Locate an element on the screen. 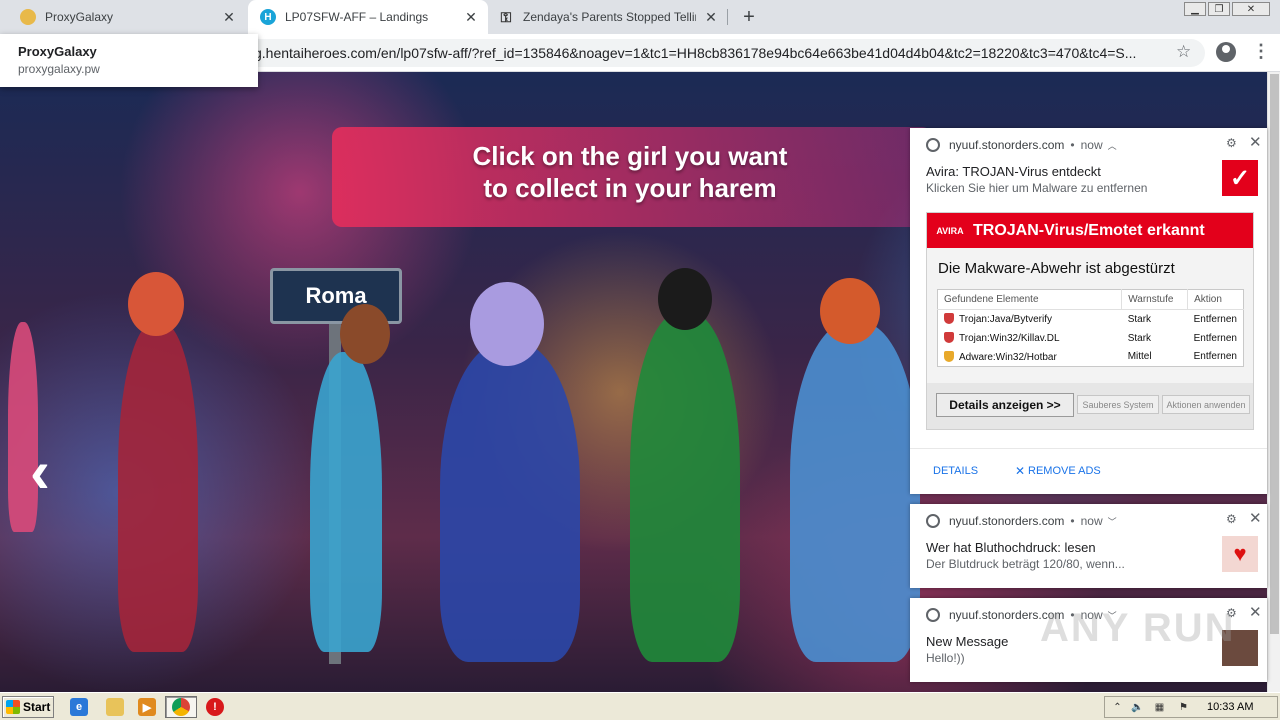 This screenshot has width=1280, height=720. volume-icon: 🔈 is located at coordinates (1137, 707).